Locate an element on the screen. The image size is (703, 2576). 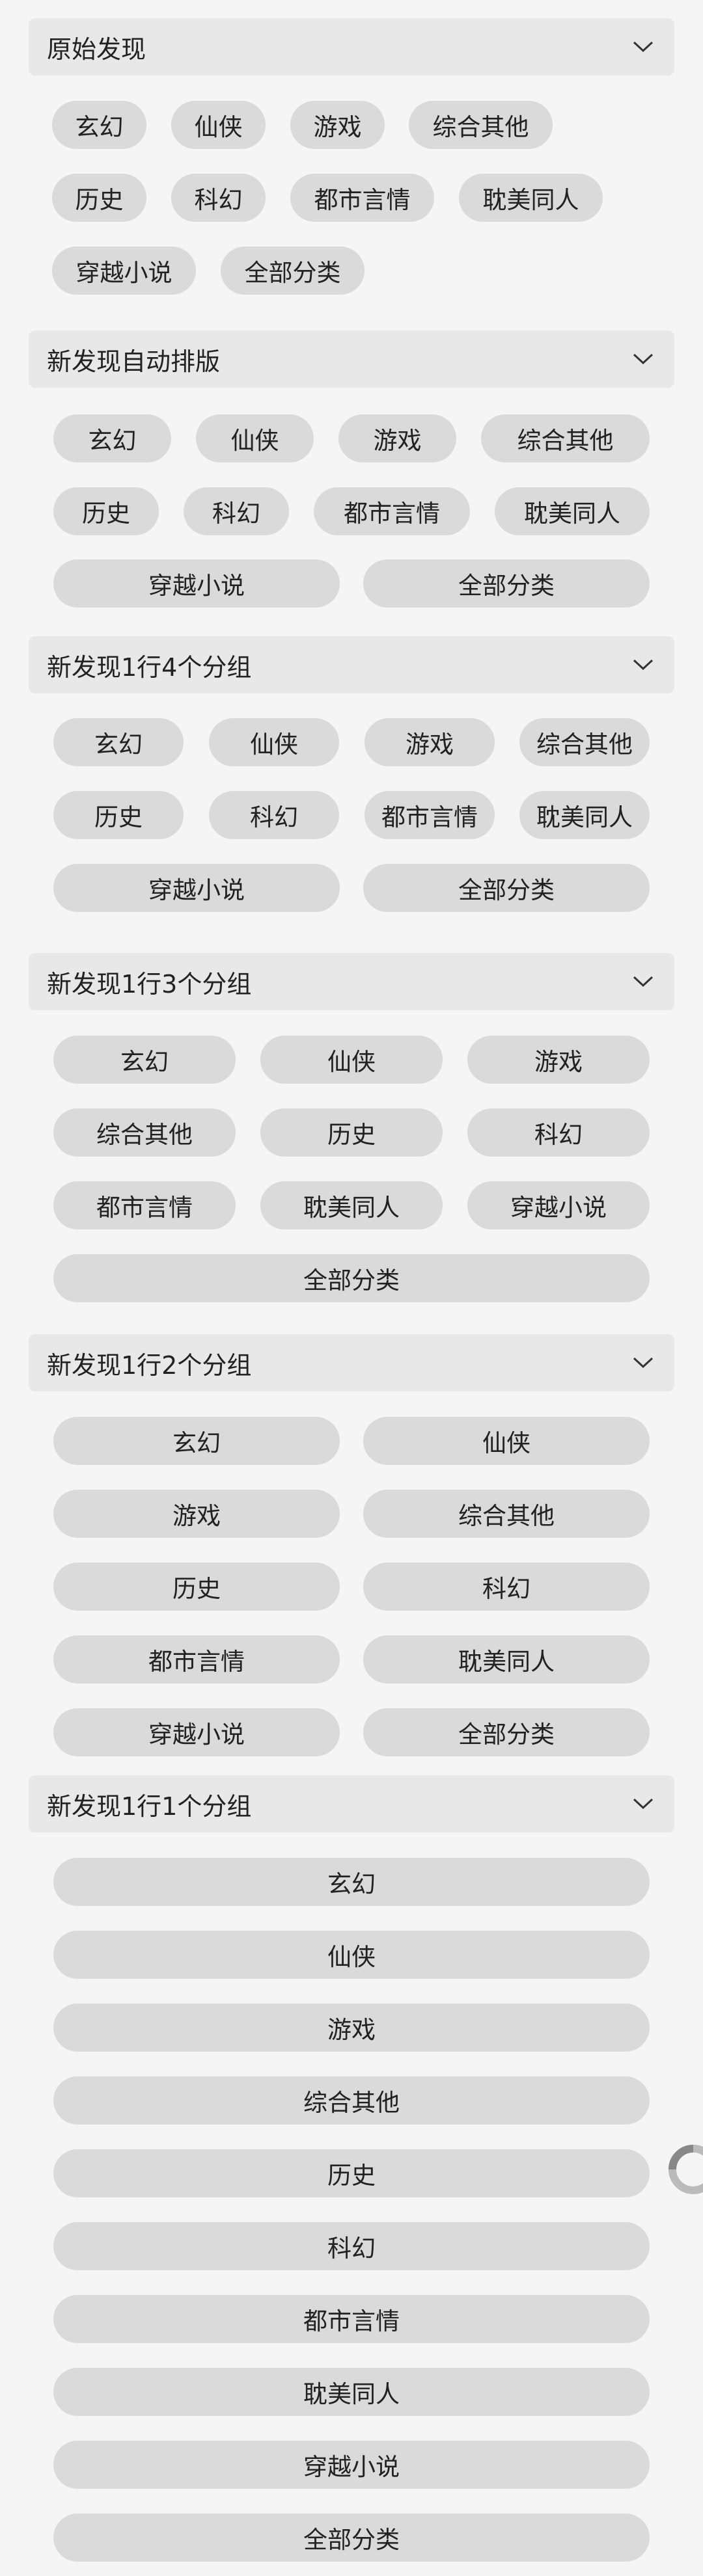
section-title: 新发现1行4个分组 is located at coordinates (149, 667).